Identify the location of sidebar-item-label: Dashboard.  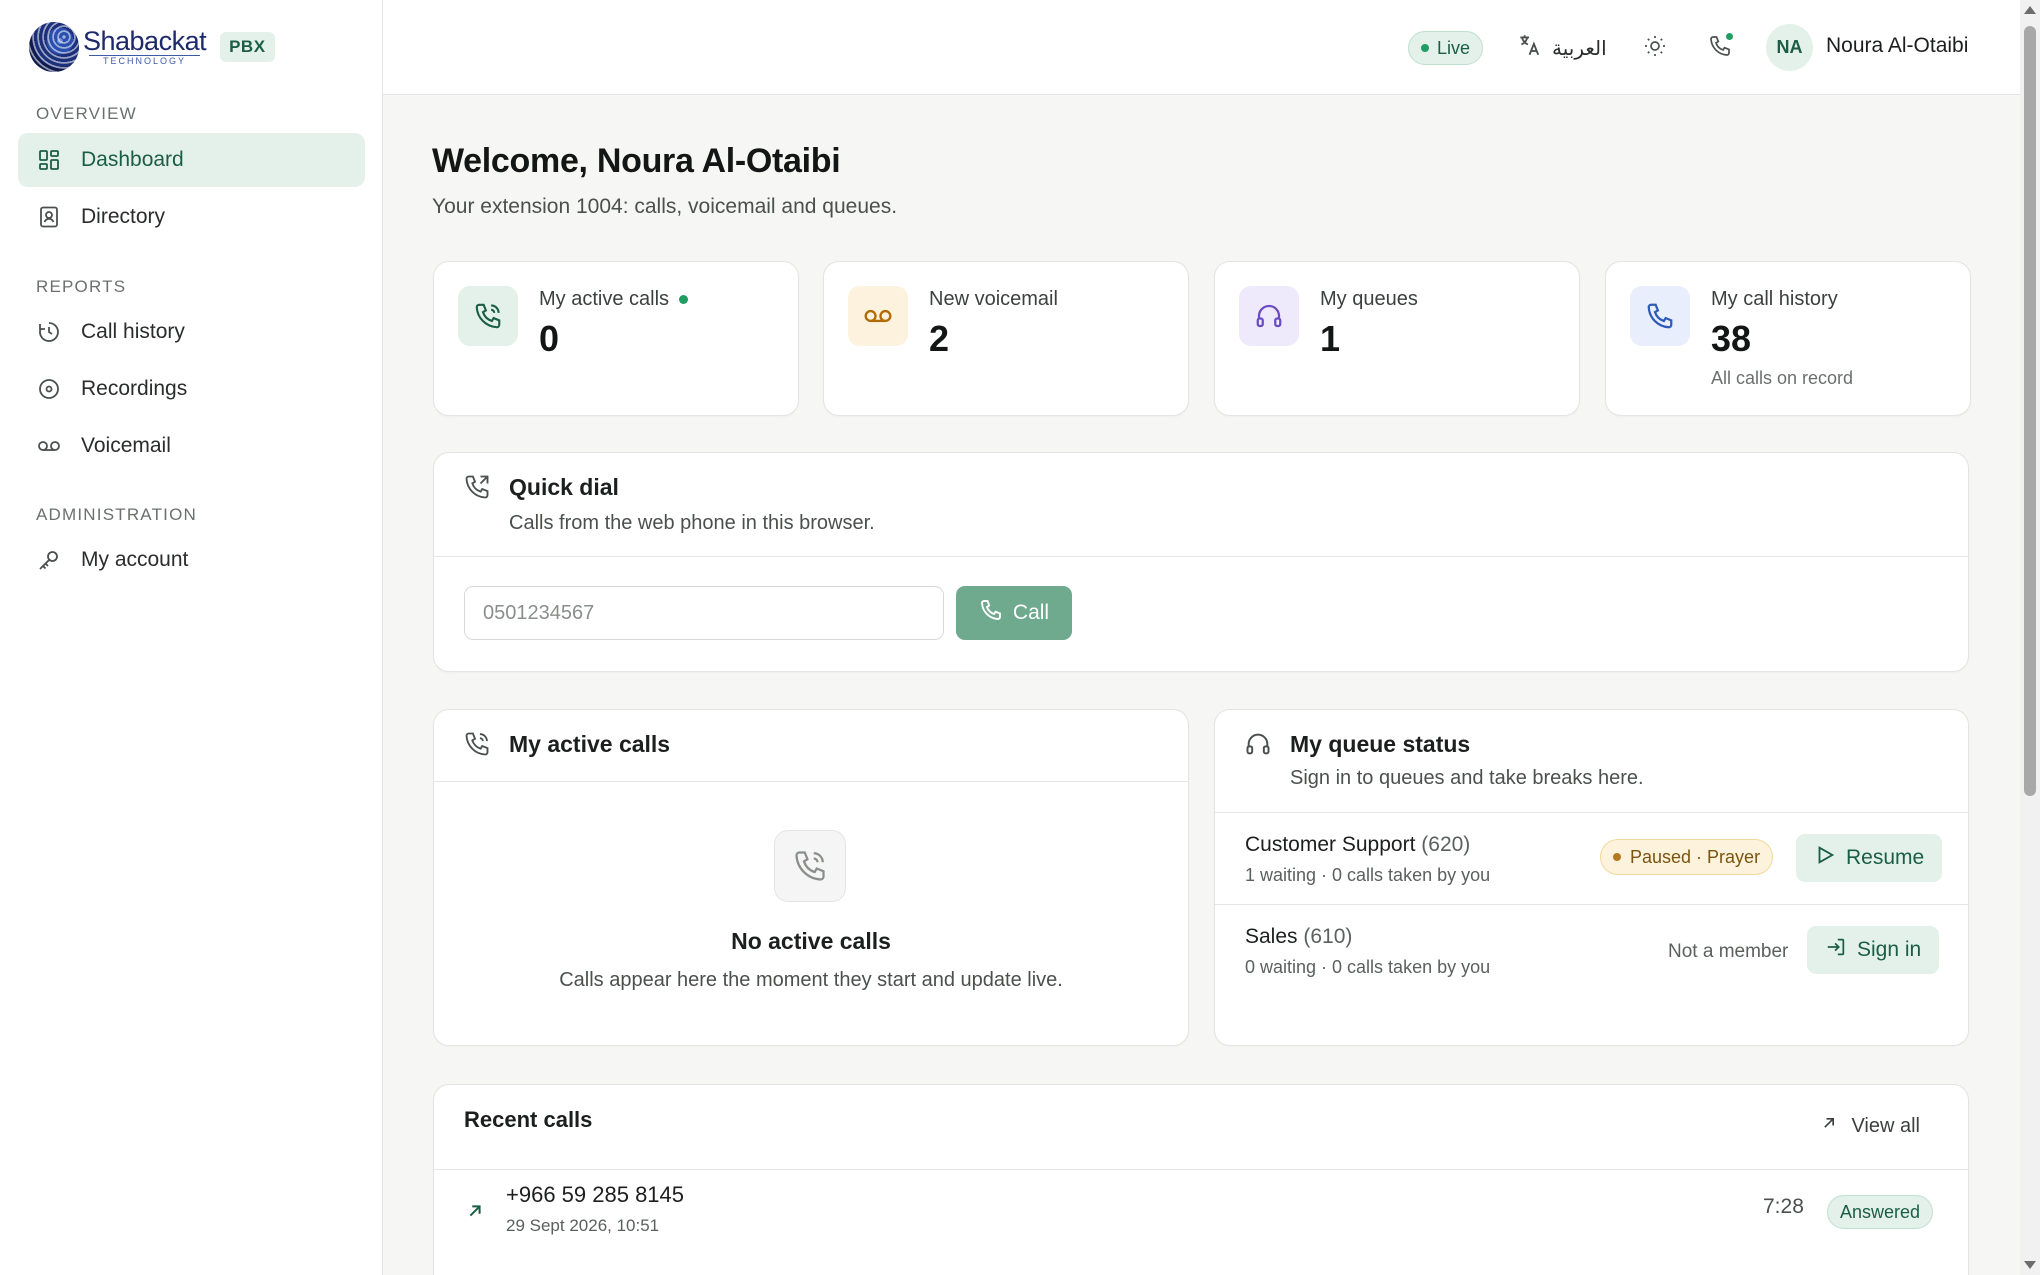
(132, 159).